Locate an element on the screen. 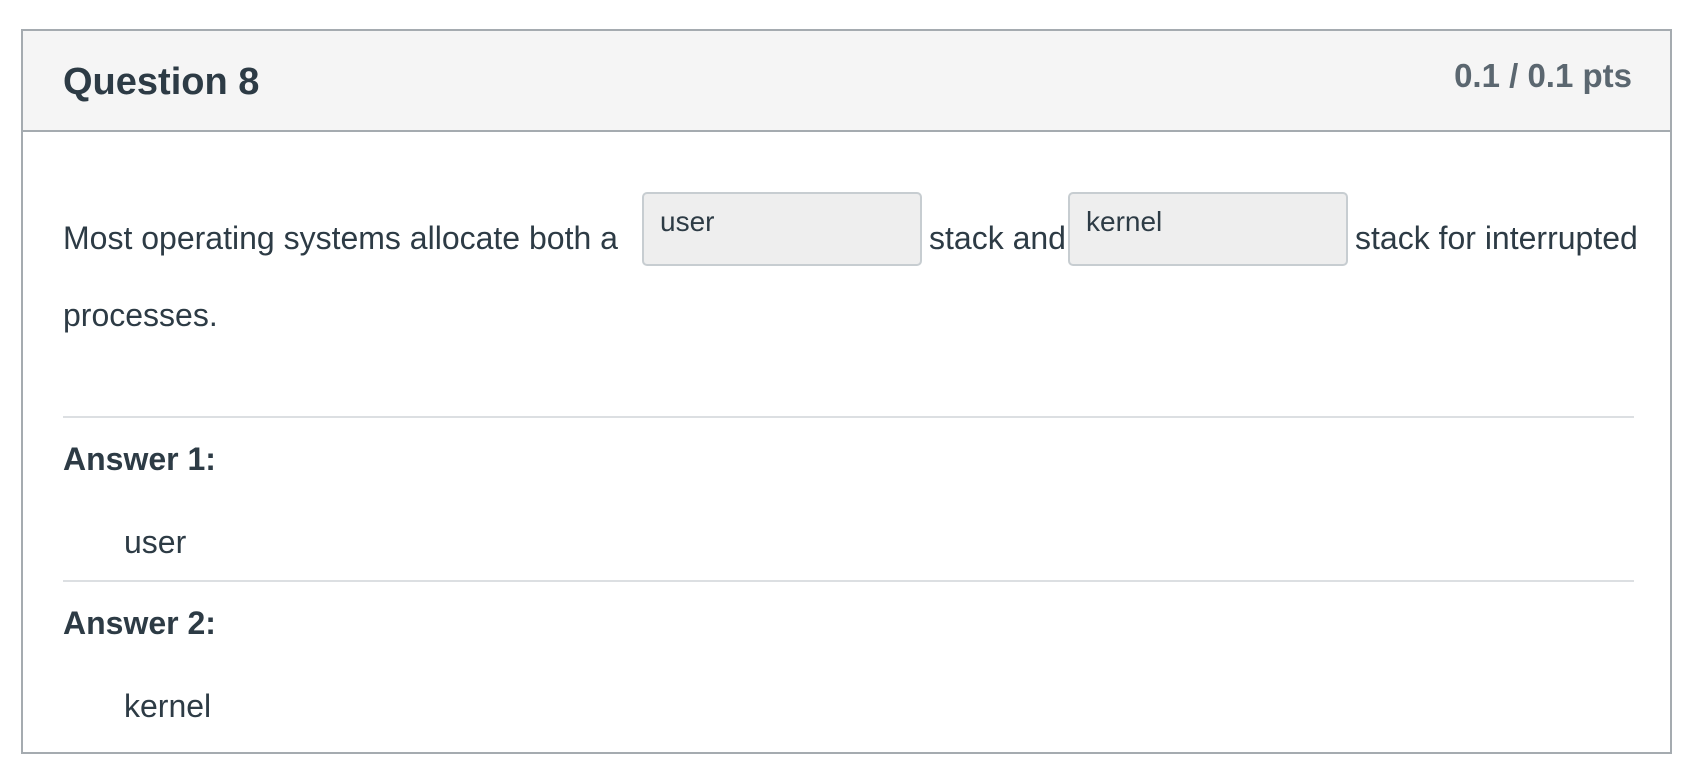  answer-blank-2: kernel is located at coordinates (1208, 229).